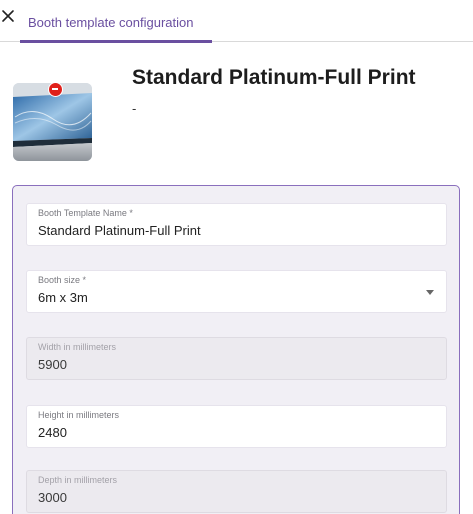 Image resolution: width=473 pixels, height=514 pixels. Describe the element at coordinates (63, 297) in the screenshot. I see `booth-size-value: 6m x 3m` at that location.